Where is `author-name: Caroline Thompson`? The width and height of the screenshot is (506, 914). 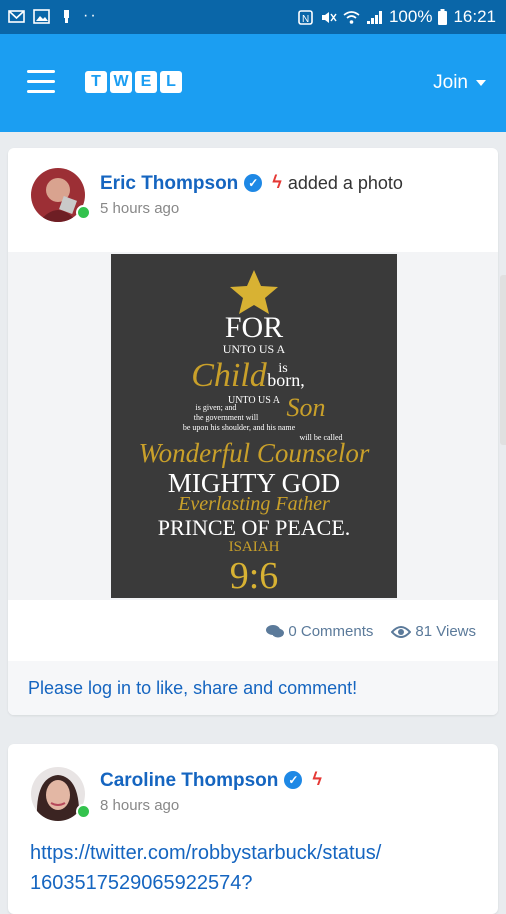 author-name: Caroline Thompson is located at coordinates (189, 780).